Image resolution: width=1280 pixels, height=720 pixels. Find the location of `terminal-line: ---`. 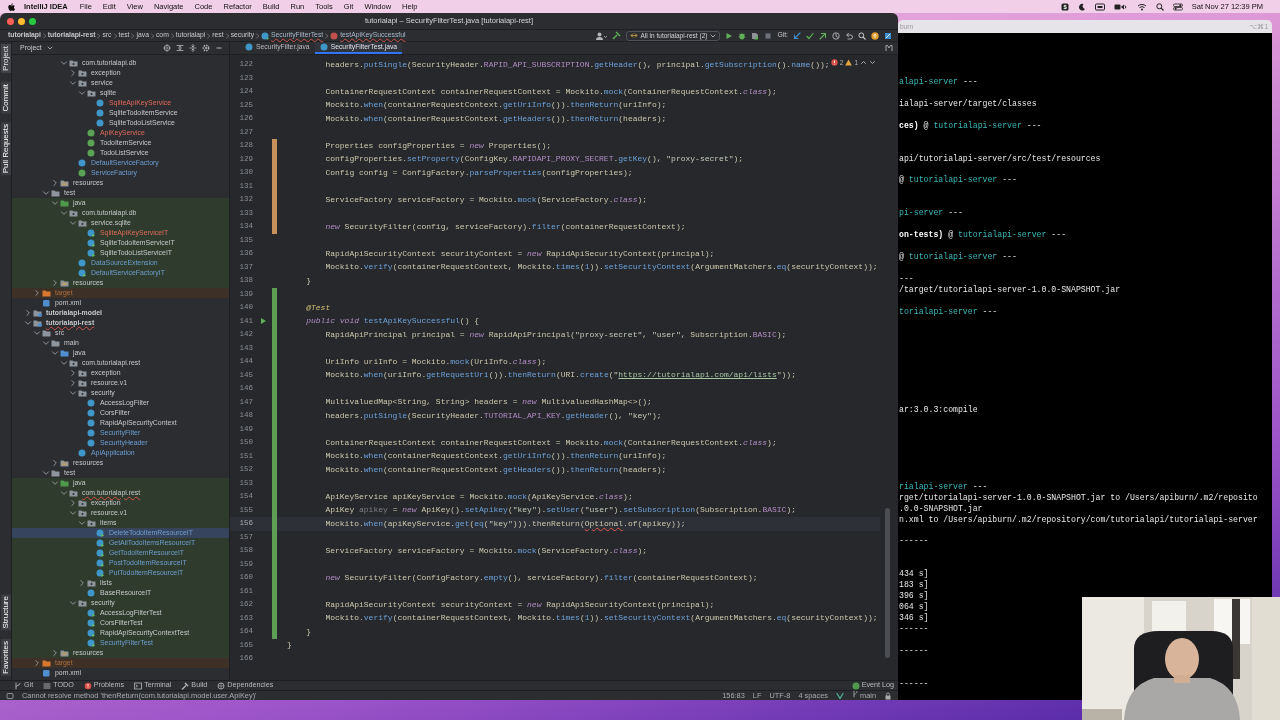

terminal-line: --- is located at coordinates (907, 279).